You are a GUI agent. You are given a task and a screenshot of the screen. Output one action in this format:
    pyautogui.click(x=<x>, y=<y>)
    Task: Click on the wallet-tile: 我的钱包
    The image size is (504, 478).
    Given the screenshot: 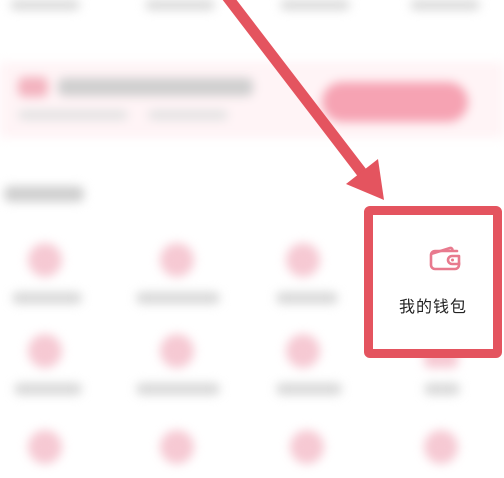 What is the action you would take?
    pyautogui.click(x=433, y=282)
    